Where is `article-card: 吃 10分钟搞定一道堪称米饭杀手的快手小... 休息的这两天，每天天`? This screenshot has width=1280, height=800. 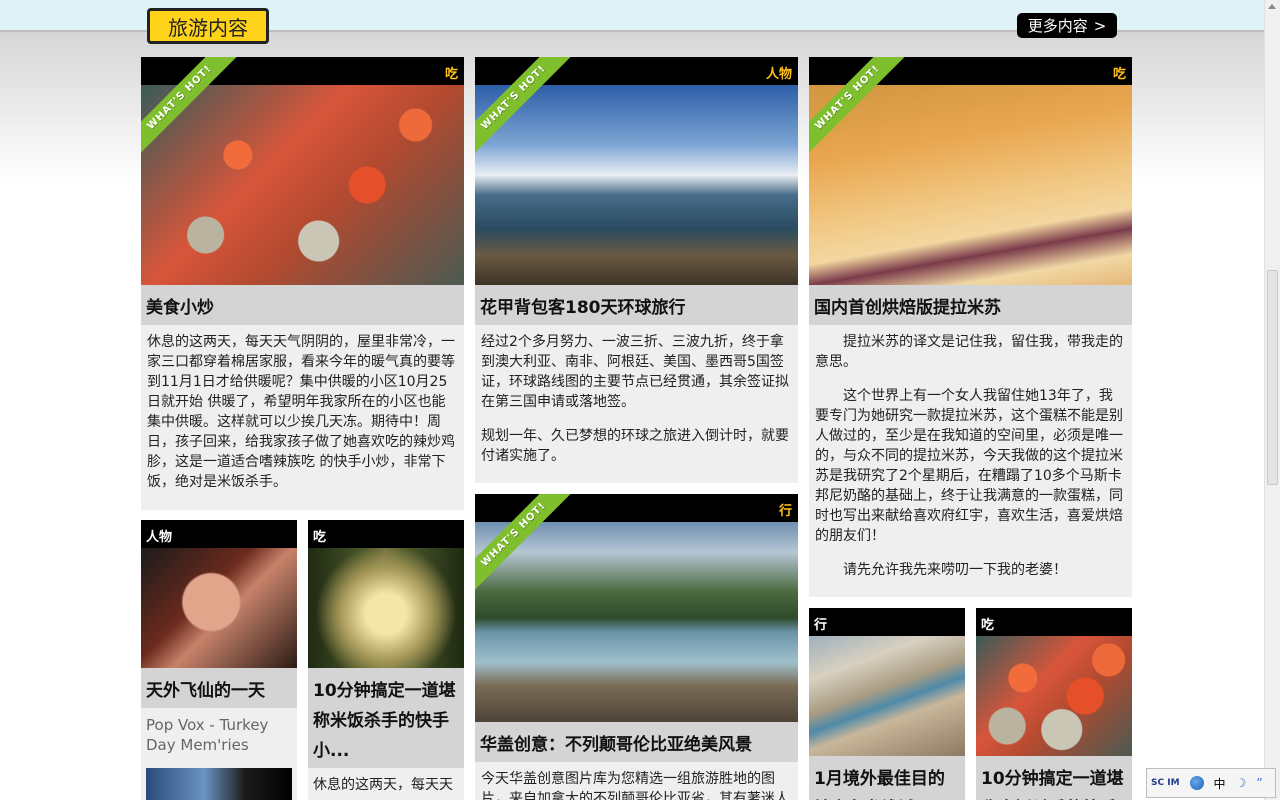 article-card: 吃 10分钟搞定一道堪称米饭杀手的快手小... 休息的这两天，每天天 is located at coordinates (386, 660).